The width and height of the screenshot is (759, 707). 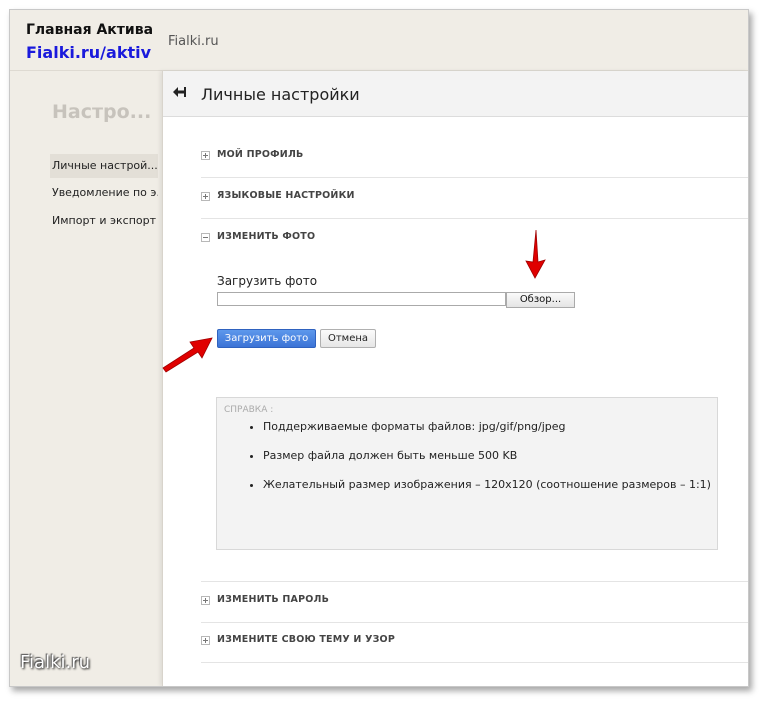 I want to click on section-label: ИЗМЕНИТЬ ФОТО, so click(x=266, y=236).